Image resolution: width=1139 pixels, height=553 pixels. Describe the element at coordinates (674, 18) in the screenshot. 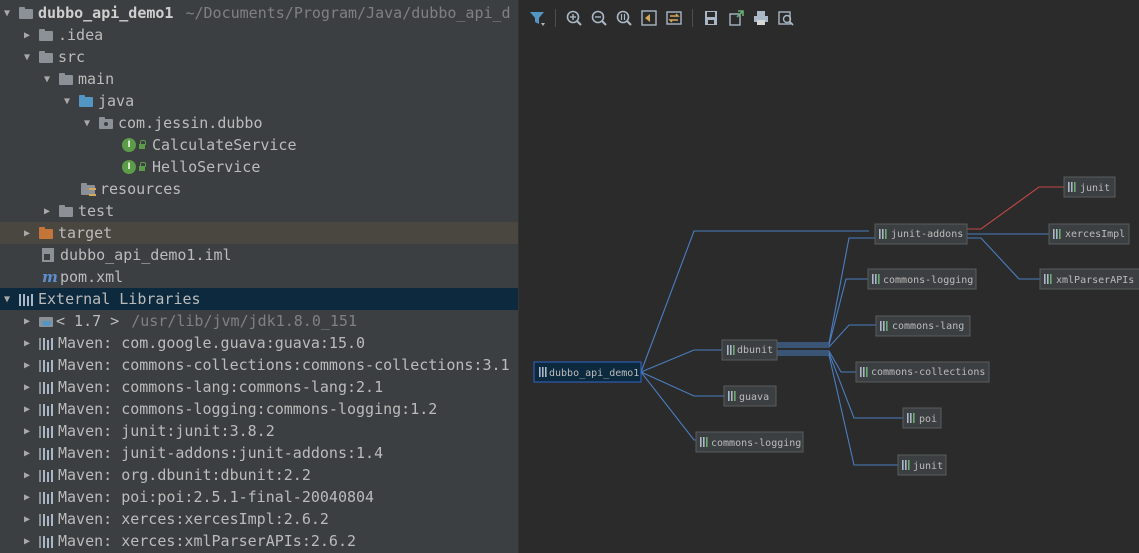

I see `layout-icon` at that location.